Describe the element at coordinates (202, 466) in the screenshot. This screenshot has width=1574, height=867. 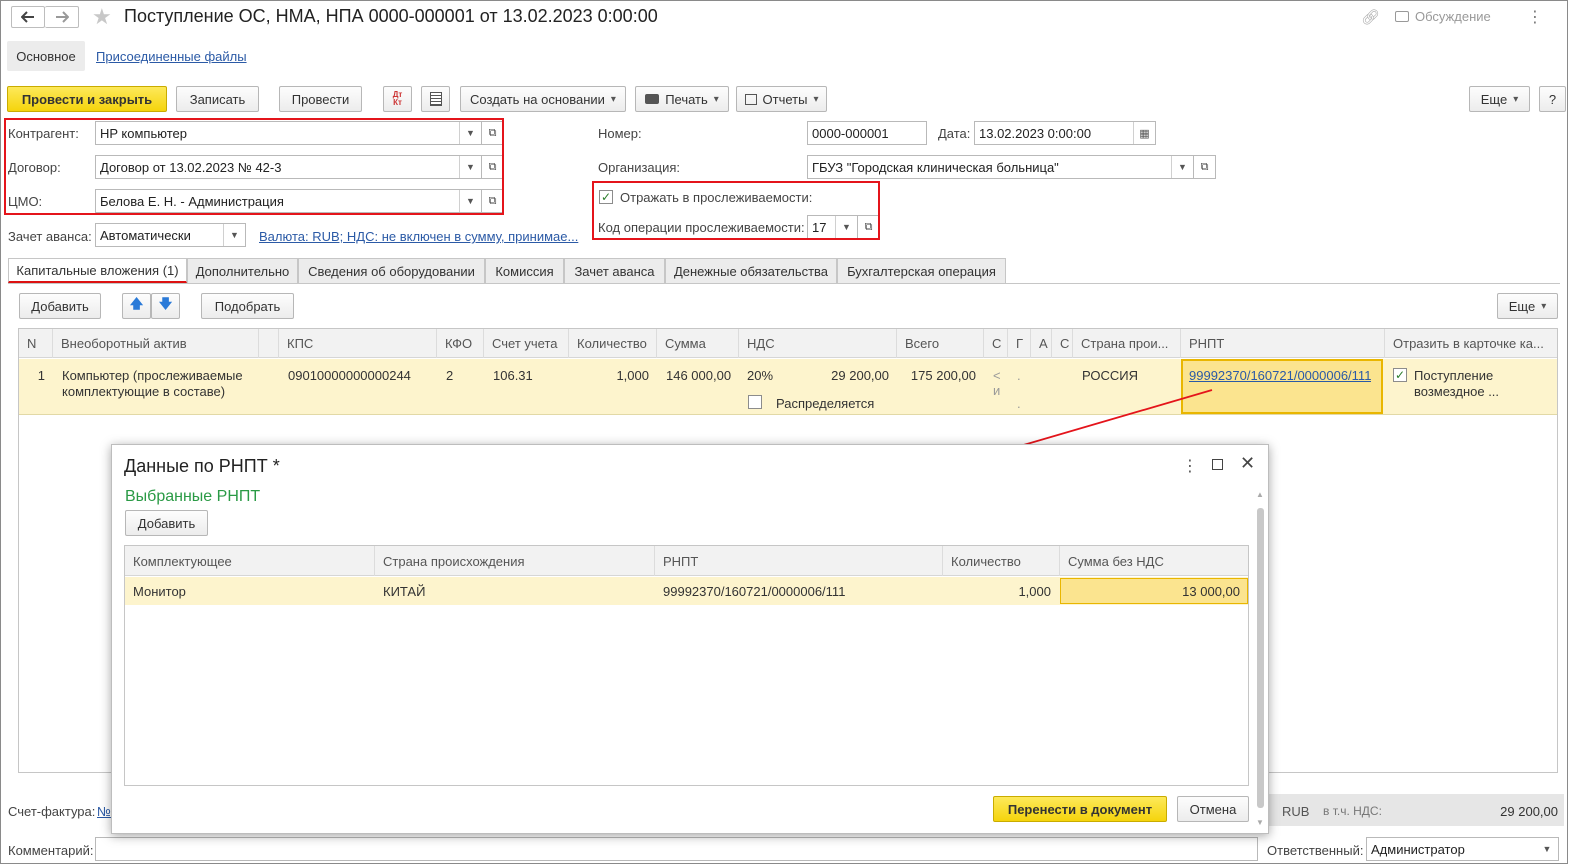
I see `dialog-title: Данные по РНПТ *` at that location.